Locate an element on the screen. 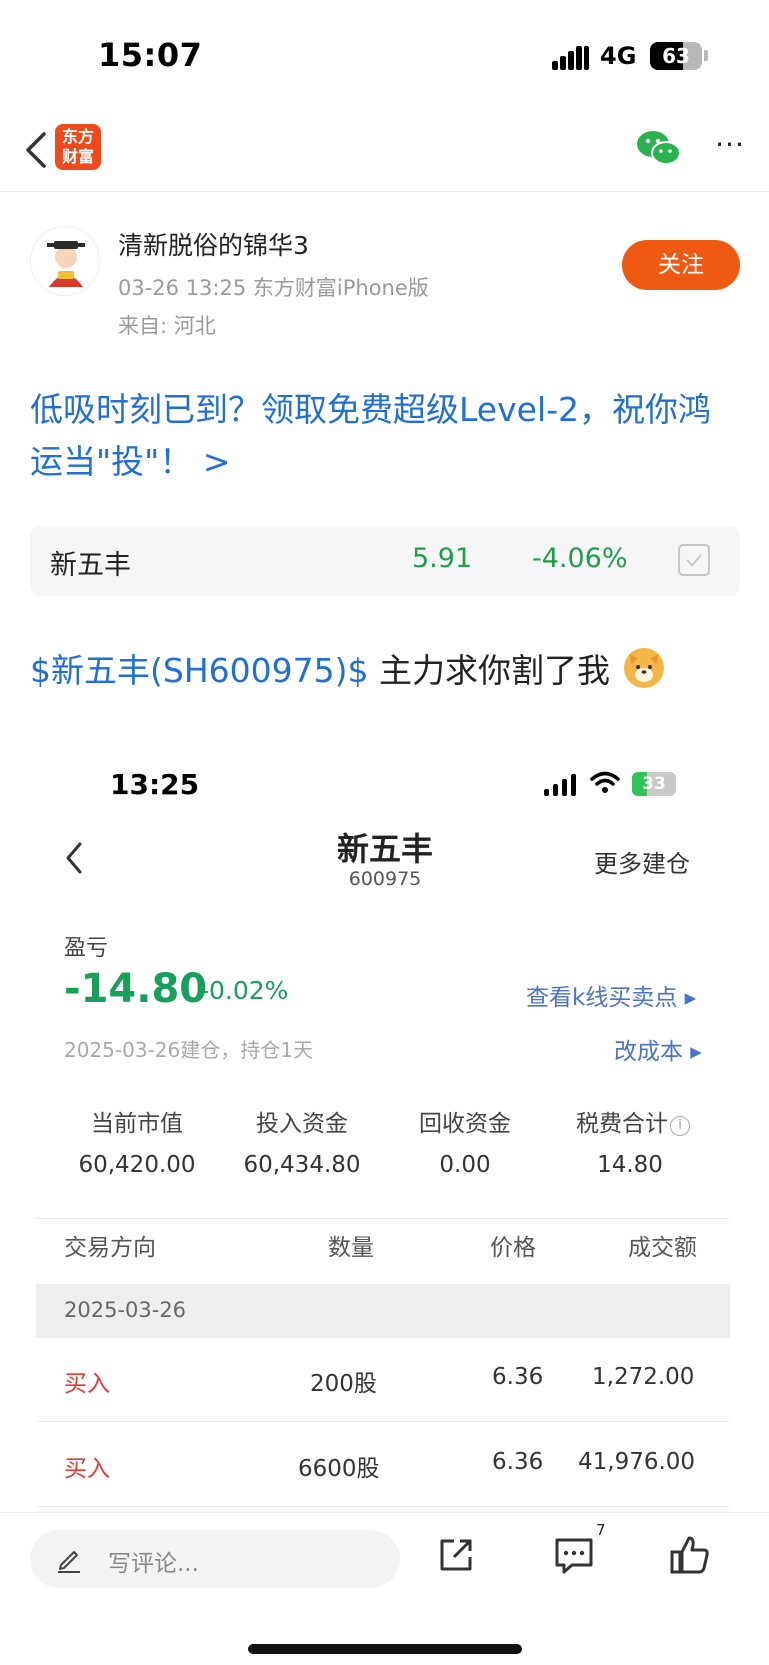  screenshot-more-positions: 更多建仓 is located at coordinates (642, 864).